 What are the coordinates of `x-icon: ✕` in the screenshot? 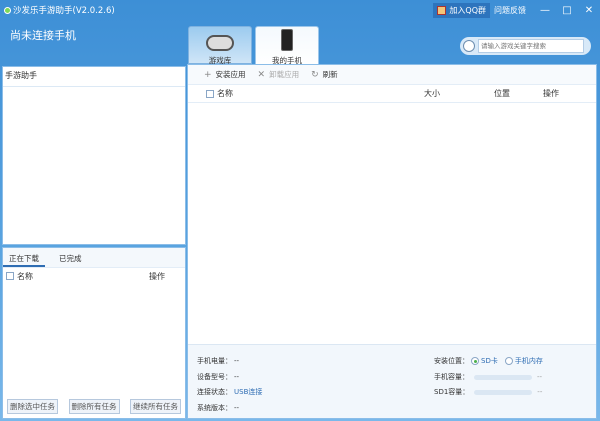 It's located at (261, 75).